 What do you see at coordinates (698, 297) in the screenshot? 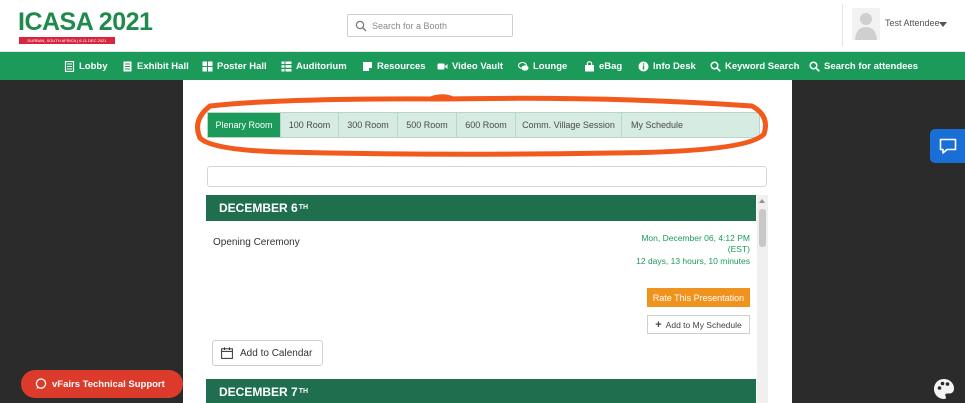
I see `rate-presentation-button: Rate This Presentation` at bounding box center [698, 297].